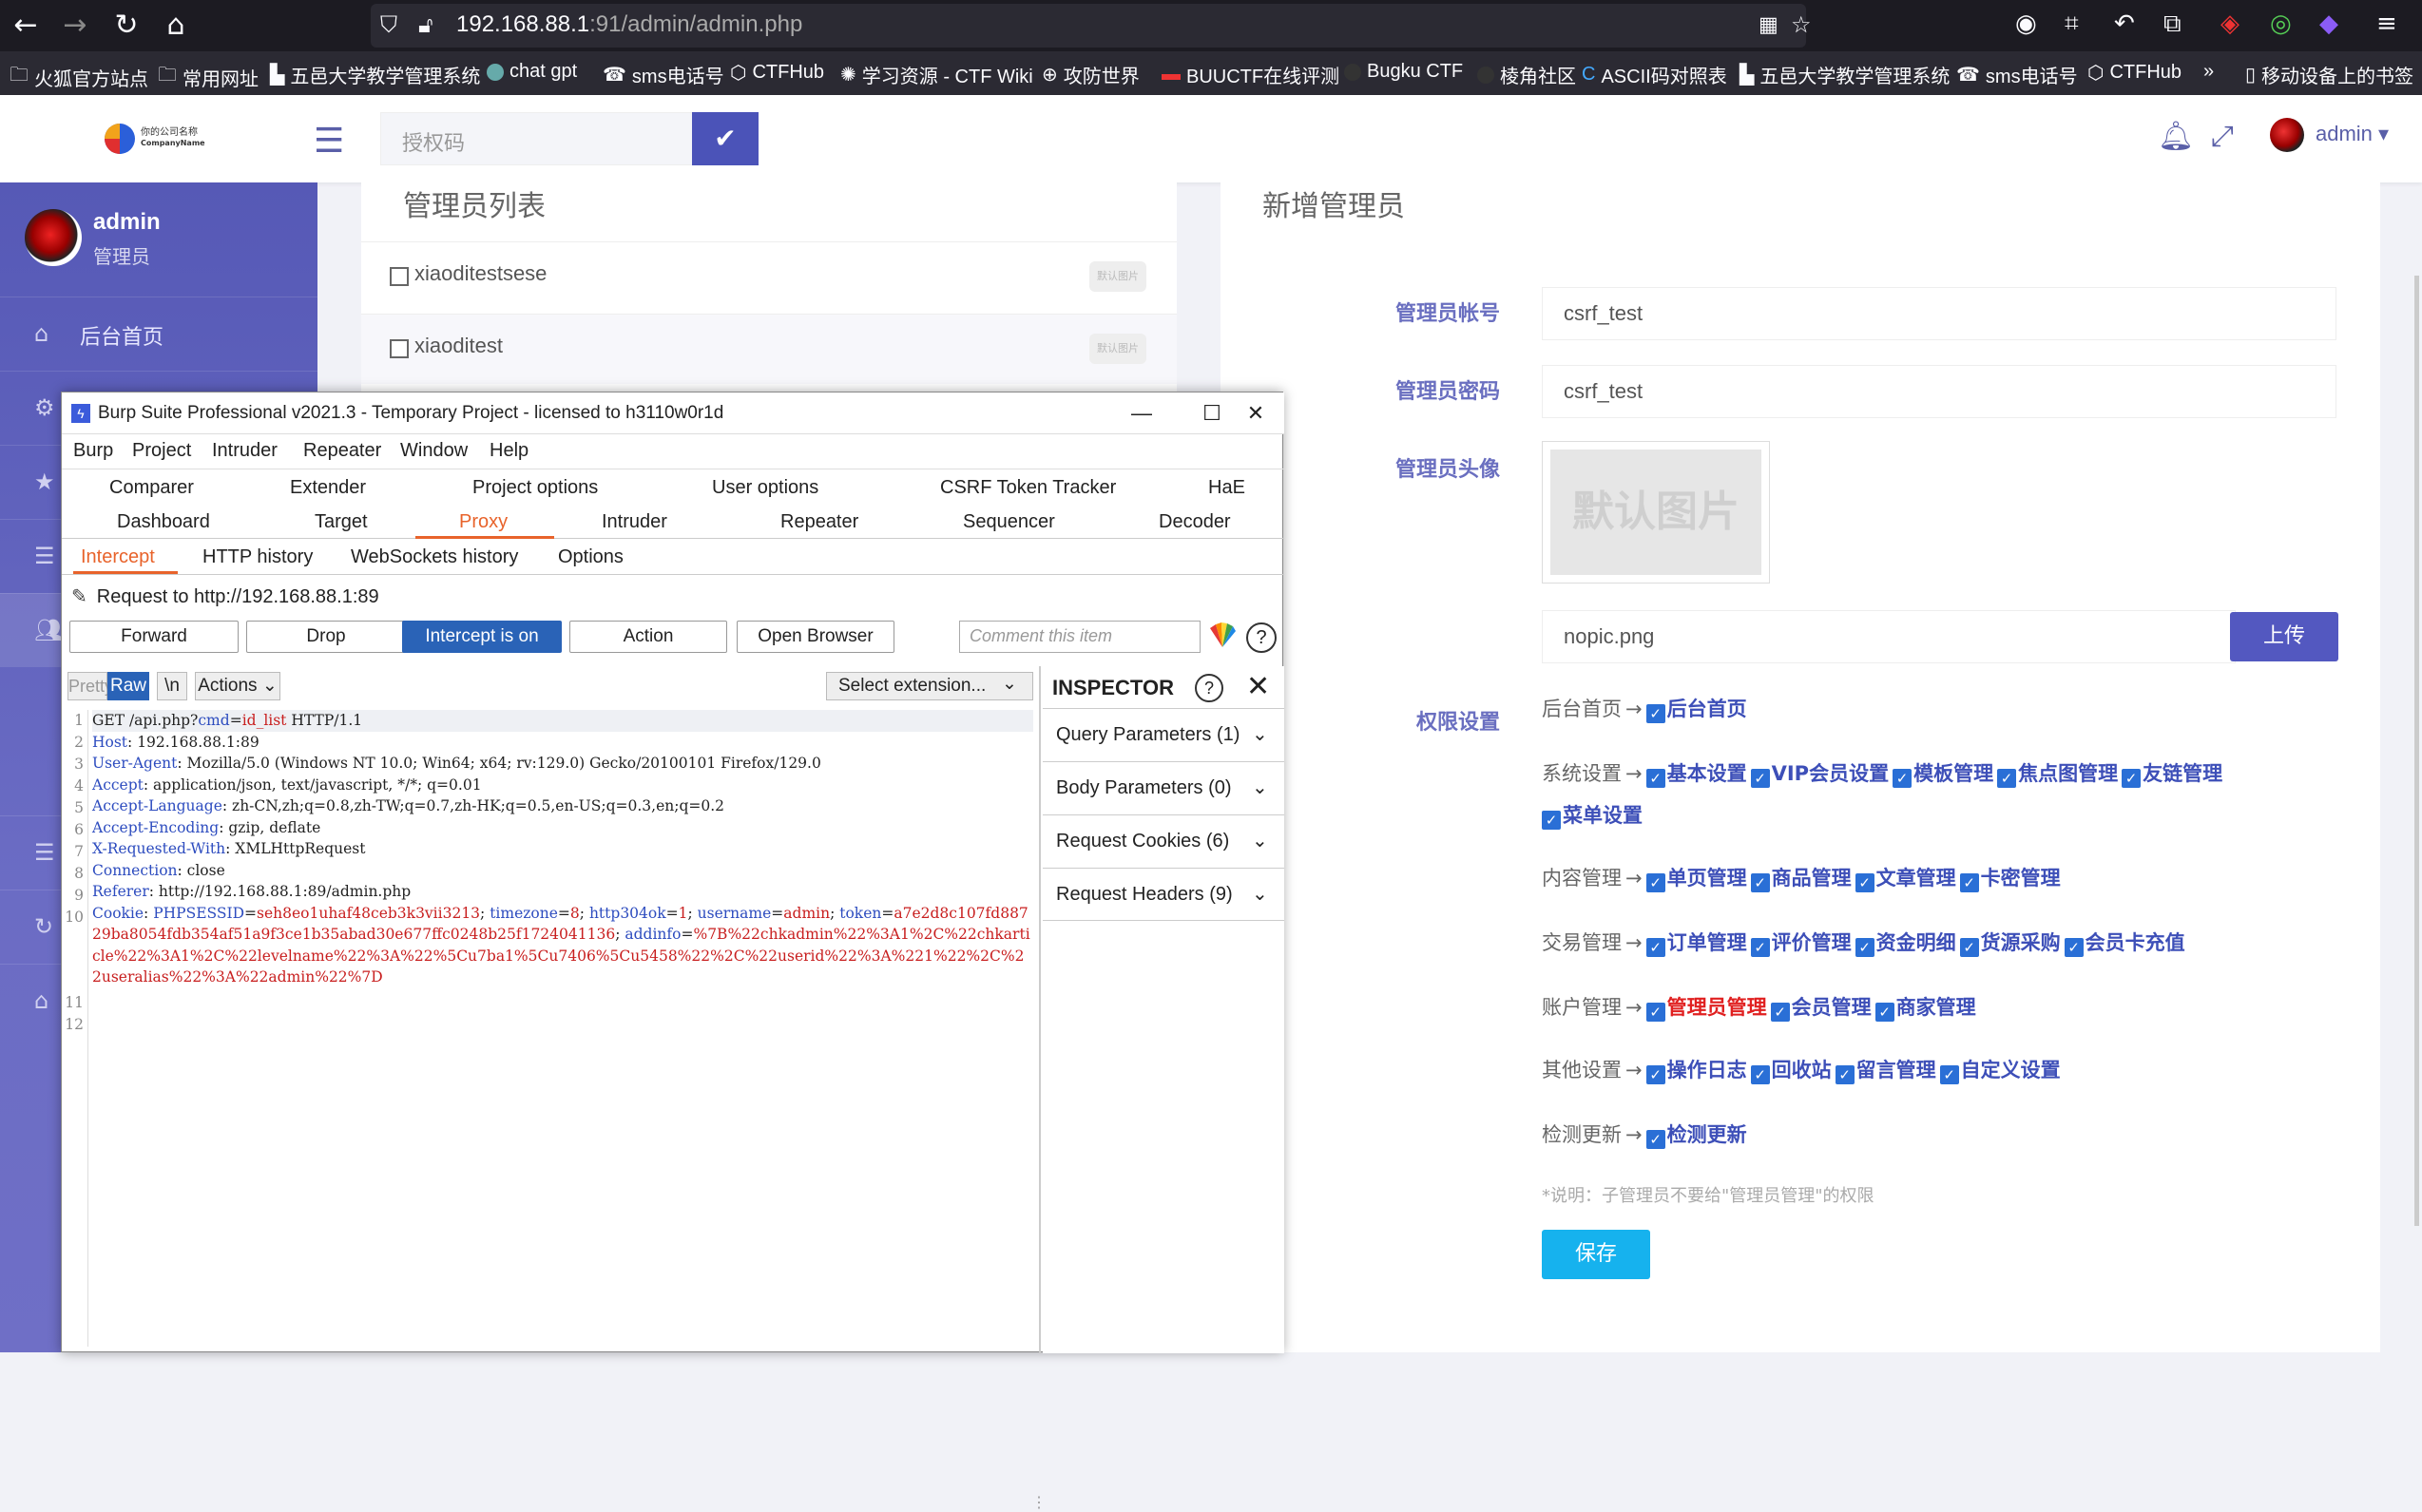  I want to click on pretty-tab: Pretty, so click(90, 686).